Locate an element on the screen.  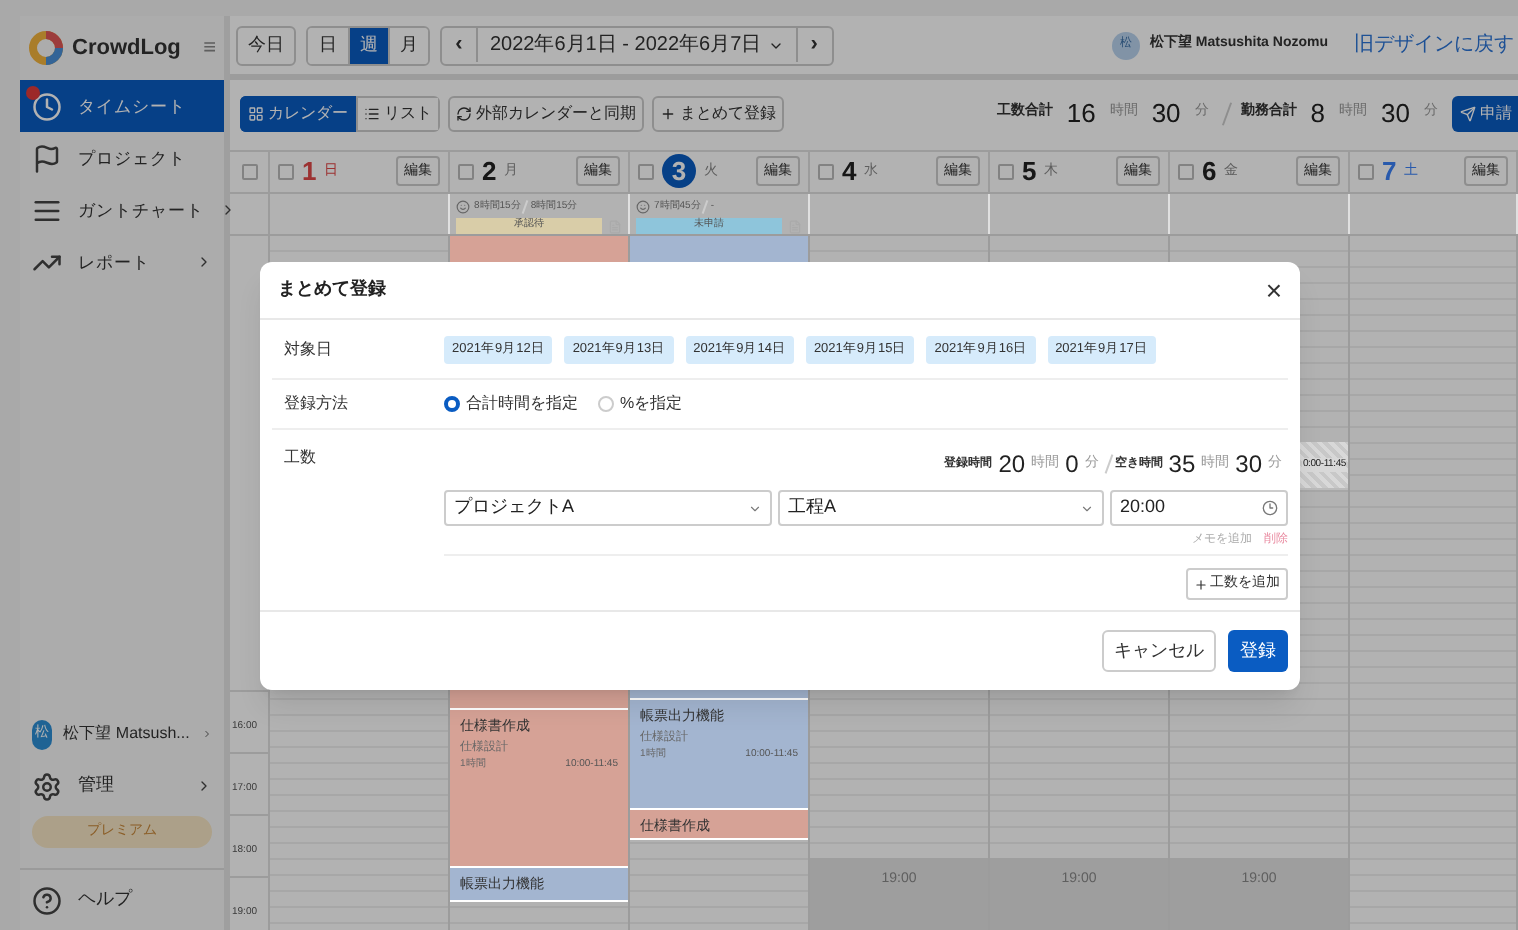
old-design-link: 旧デザインに戻す is located at coordinates (1434, 45).